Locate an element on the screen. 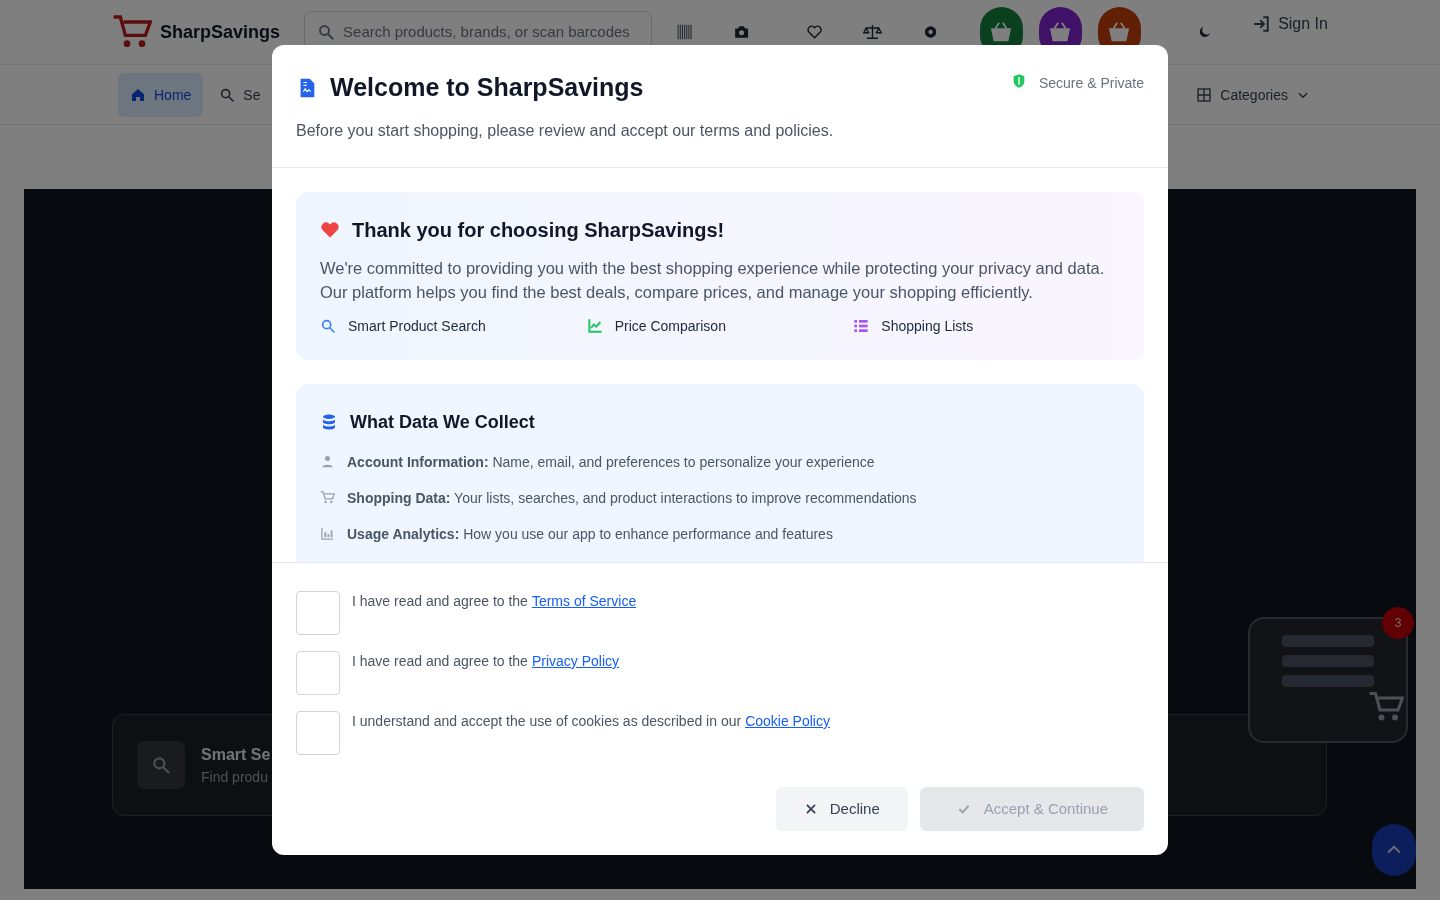 The height and width of the screenshot is (900, 1440). nav-tab: Se is located at coordinates (240, 94).